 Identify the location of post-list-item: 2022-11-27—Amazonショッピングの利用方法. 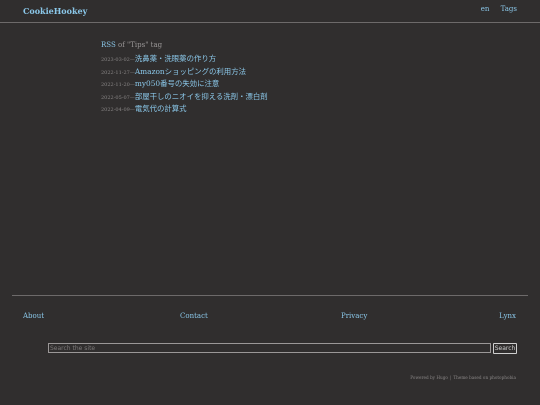
(266, 72).